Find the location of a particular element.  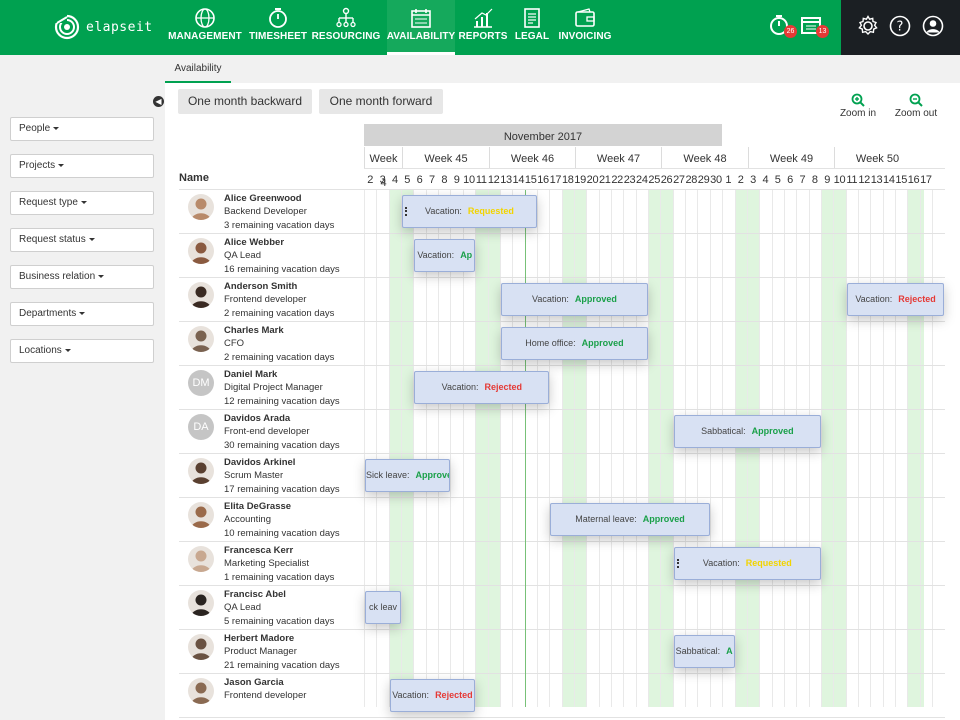

day-header: 19 is located at coordinates (580, 180).